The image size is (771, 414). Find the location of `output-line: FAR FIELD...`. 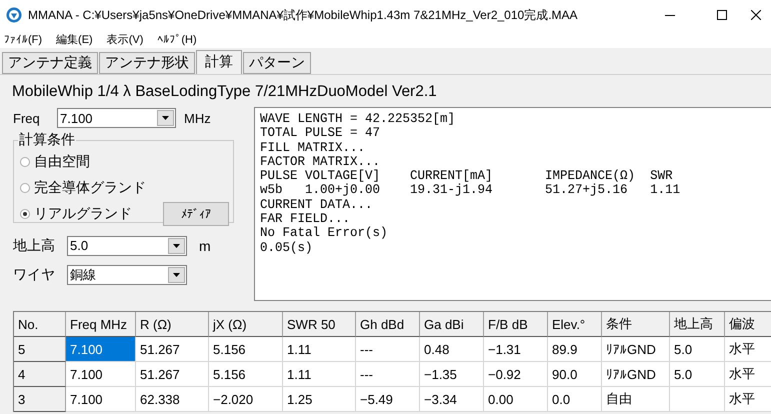

output-line: FAR FIELD... is located at coordinates (306, 219).